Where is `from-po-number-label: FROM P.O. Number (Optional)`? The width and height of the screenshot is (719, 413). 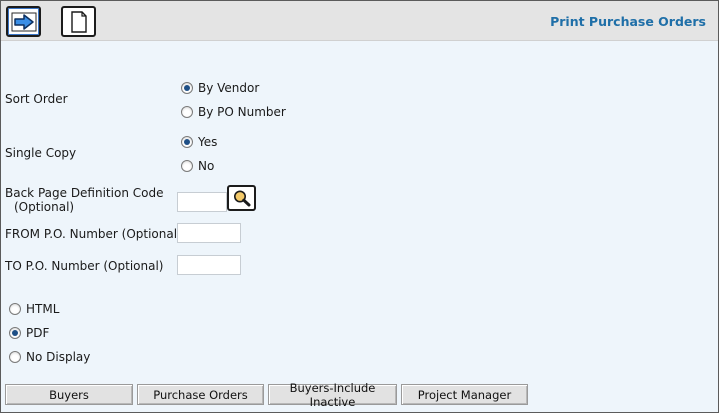 from-po-number-label: FROM P.O. Number (Optional) is located at coordinates (93, 234).